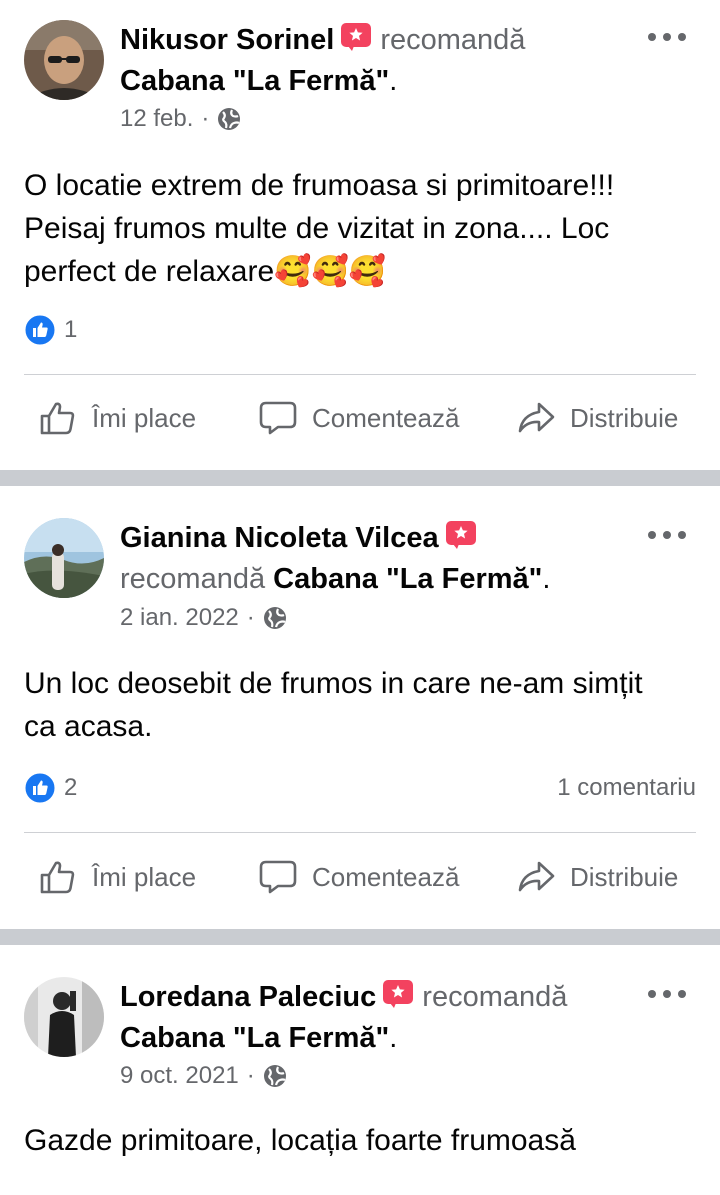  I want to click on reaction-summary: 2, so click(50, 788).